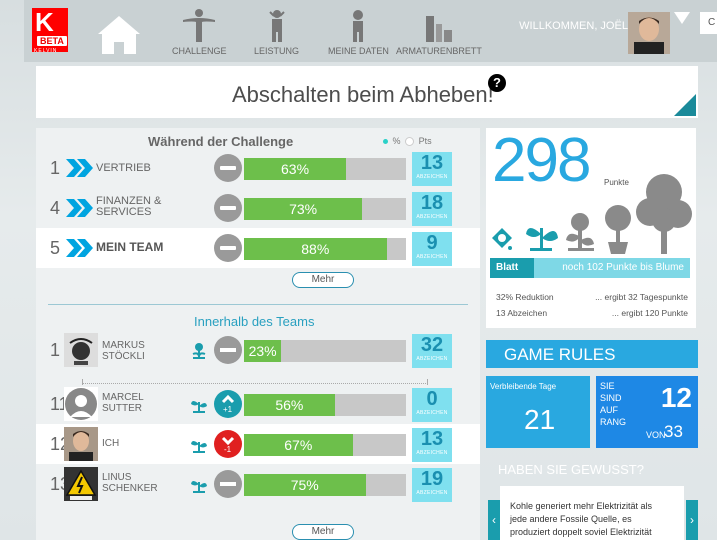 This screenshot has width=717, height=540. I want to click on rank-gap-separator, so click(255, 379).